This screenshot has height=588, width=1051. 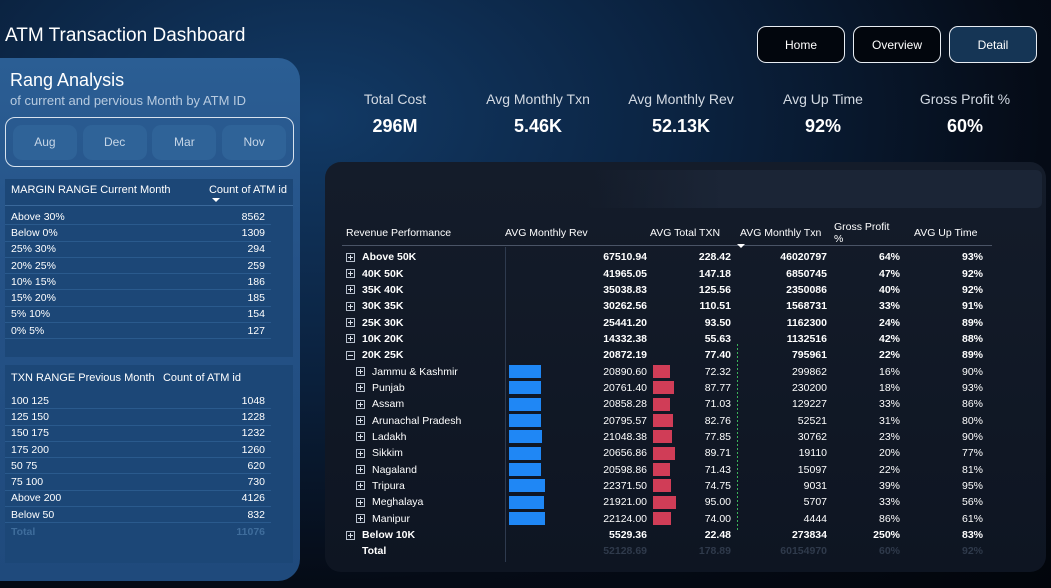 I want to click on avg-total-txn-cell: 125.56, so click(x=692, y=290).